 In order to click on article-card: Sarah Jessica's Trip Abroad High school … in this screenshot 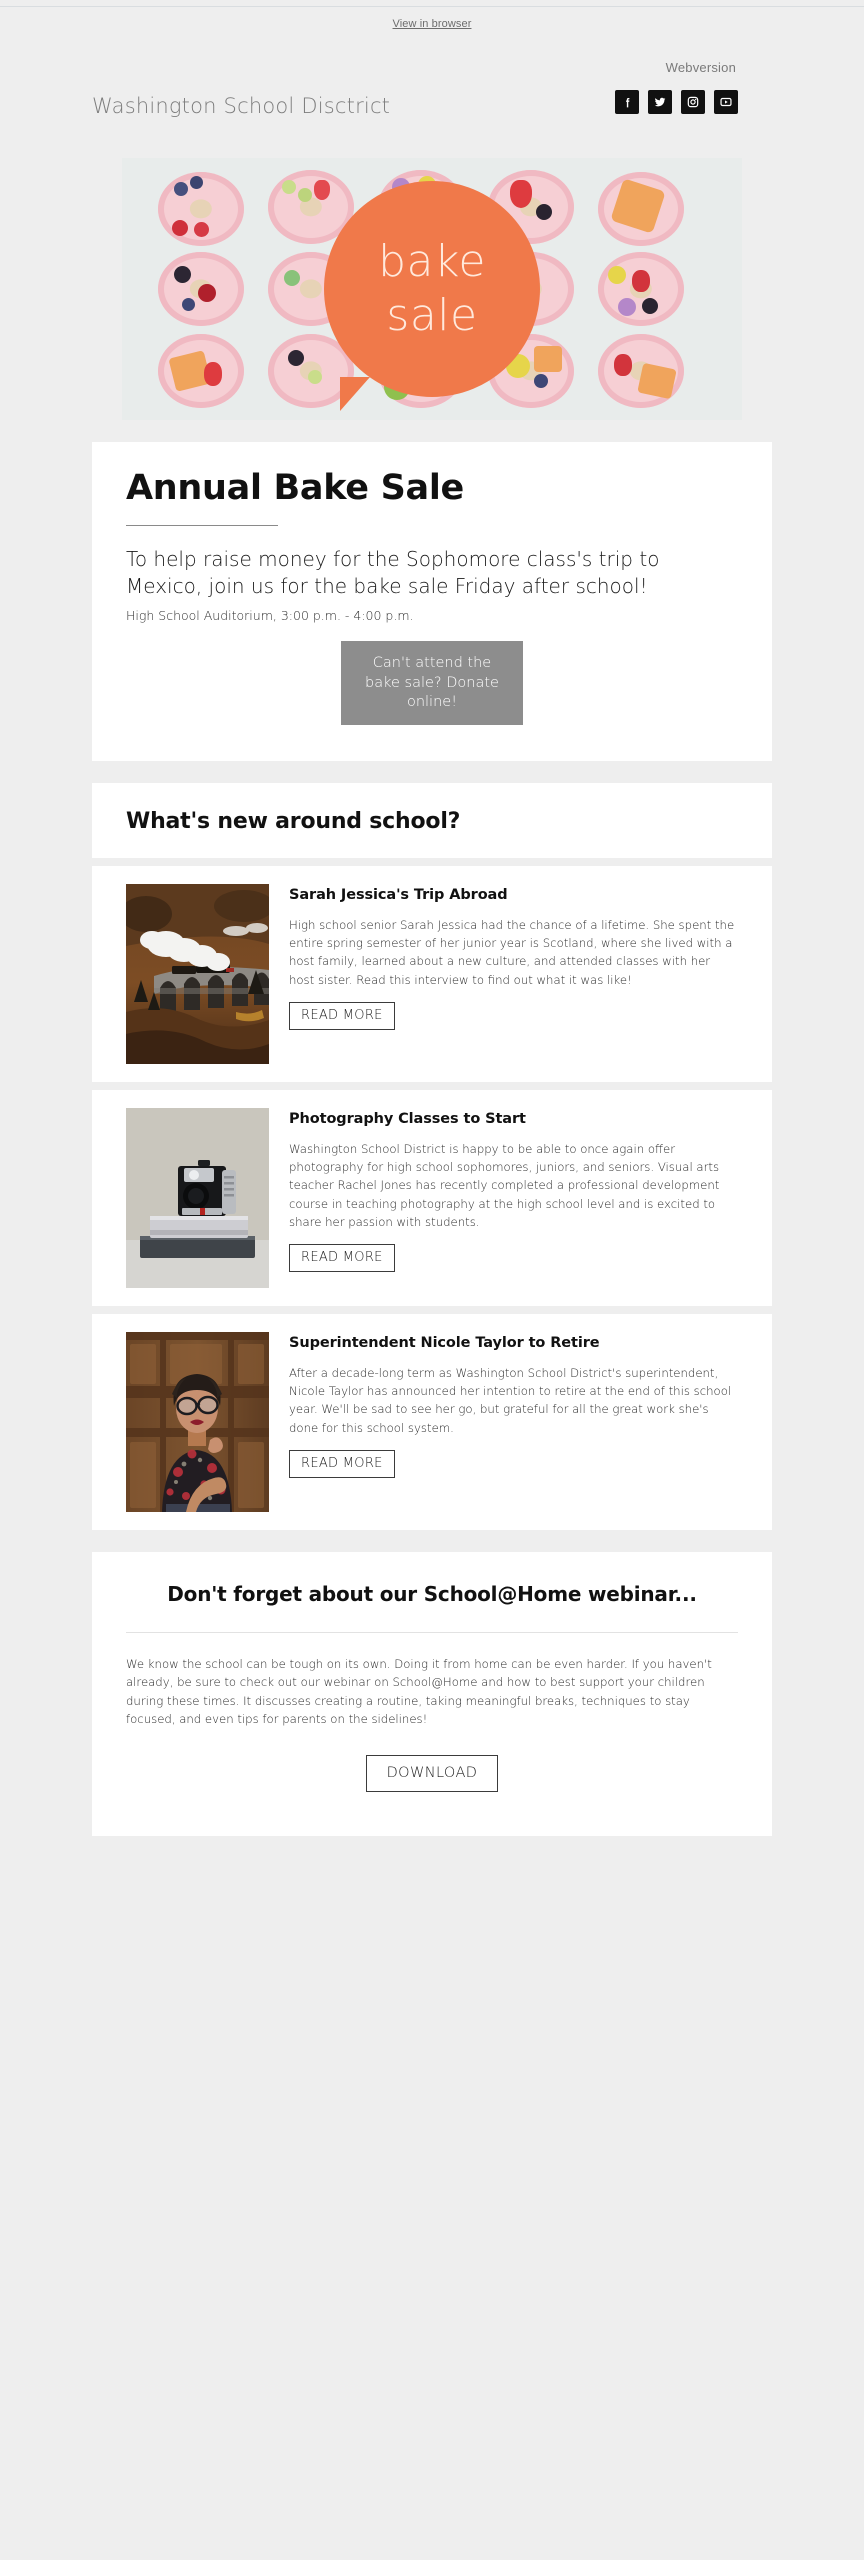, I will do `click(432, 973)`.